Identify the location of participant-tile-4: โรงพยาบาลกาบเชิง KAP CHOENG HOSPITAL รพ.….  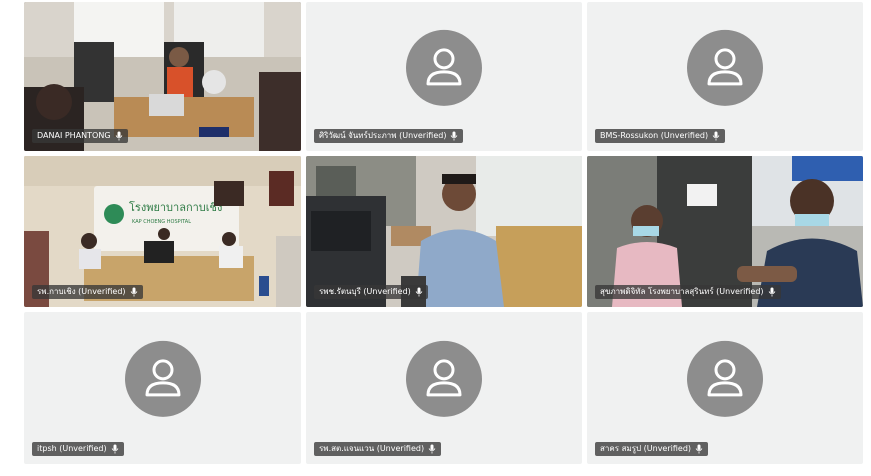
(162, 231).